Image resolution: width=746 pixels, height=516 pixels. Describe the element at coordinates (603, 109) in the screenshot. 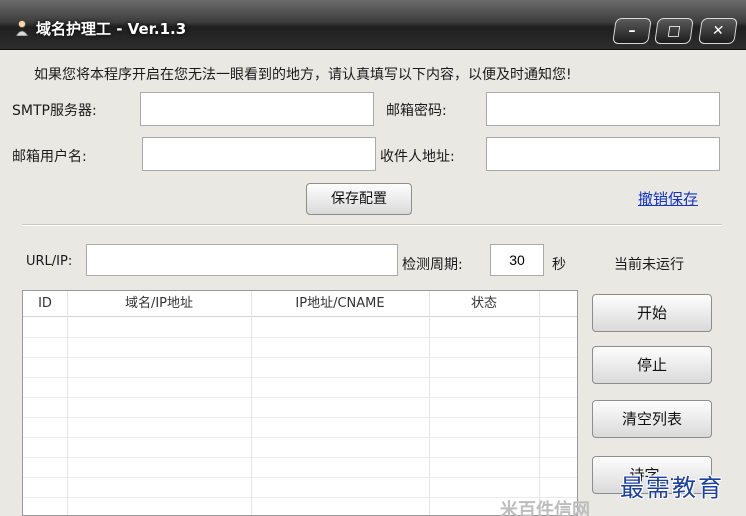

I see `mail-password-input` at that location.